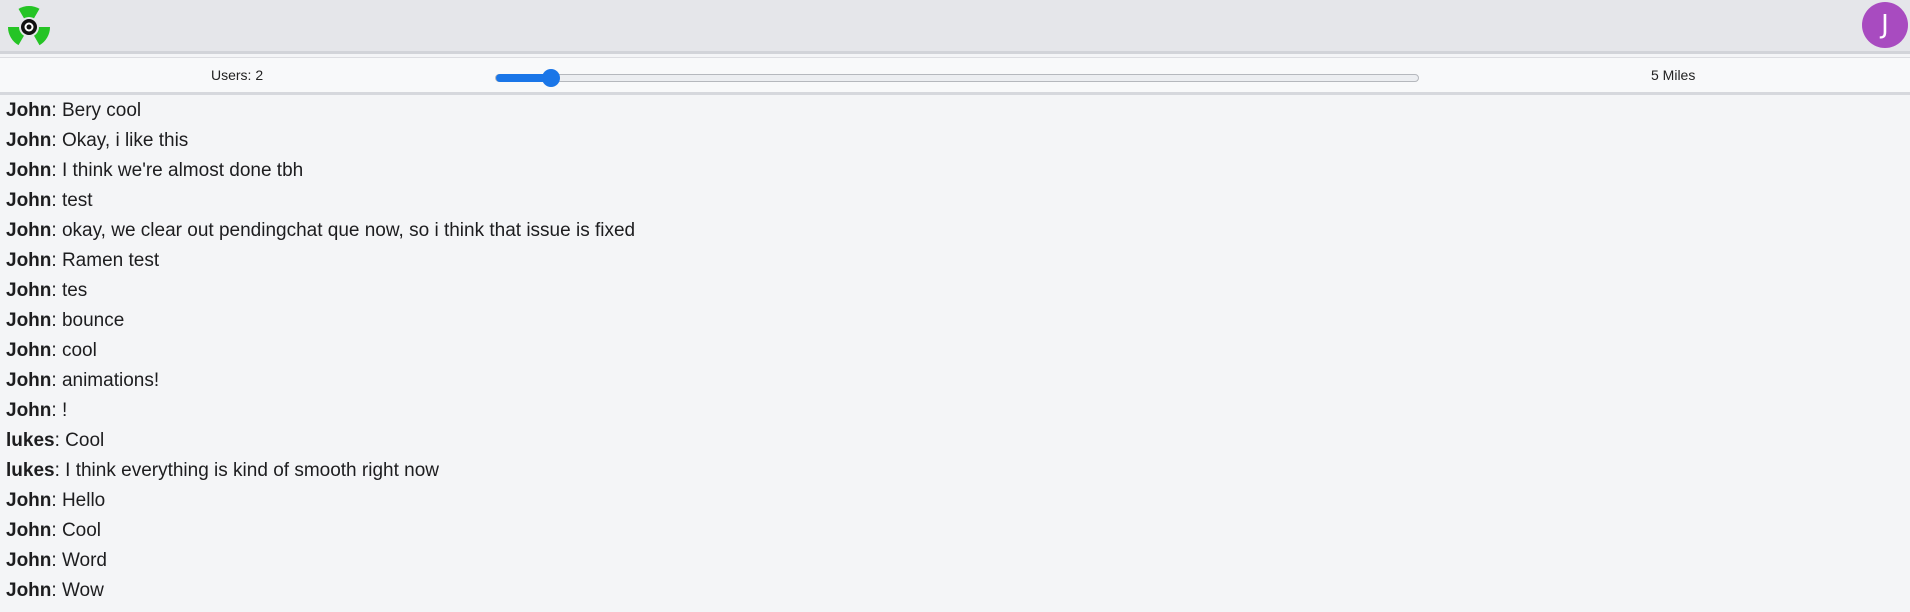 The height and width of the screenshot is (612, 1910). What do you see at coordinates (78, 500) in the screenshot?
I see `message-text: : Hello` at bounding box center [78, 500].